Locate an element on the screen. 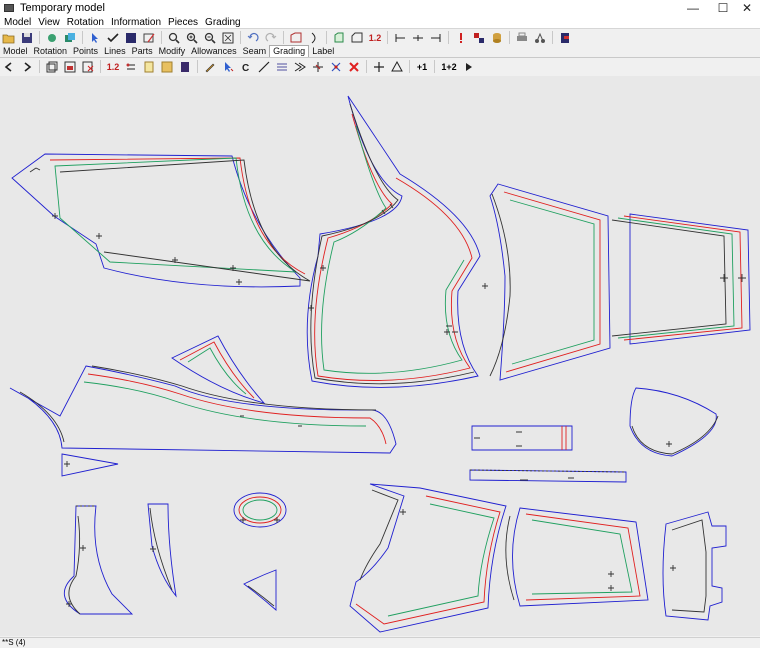 The width and height of the screenshot is (760, 648). tab-seam: Seam is located at coordinates (255, 51).